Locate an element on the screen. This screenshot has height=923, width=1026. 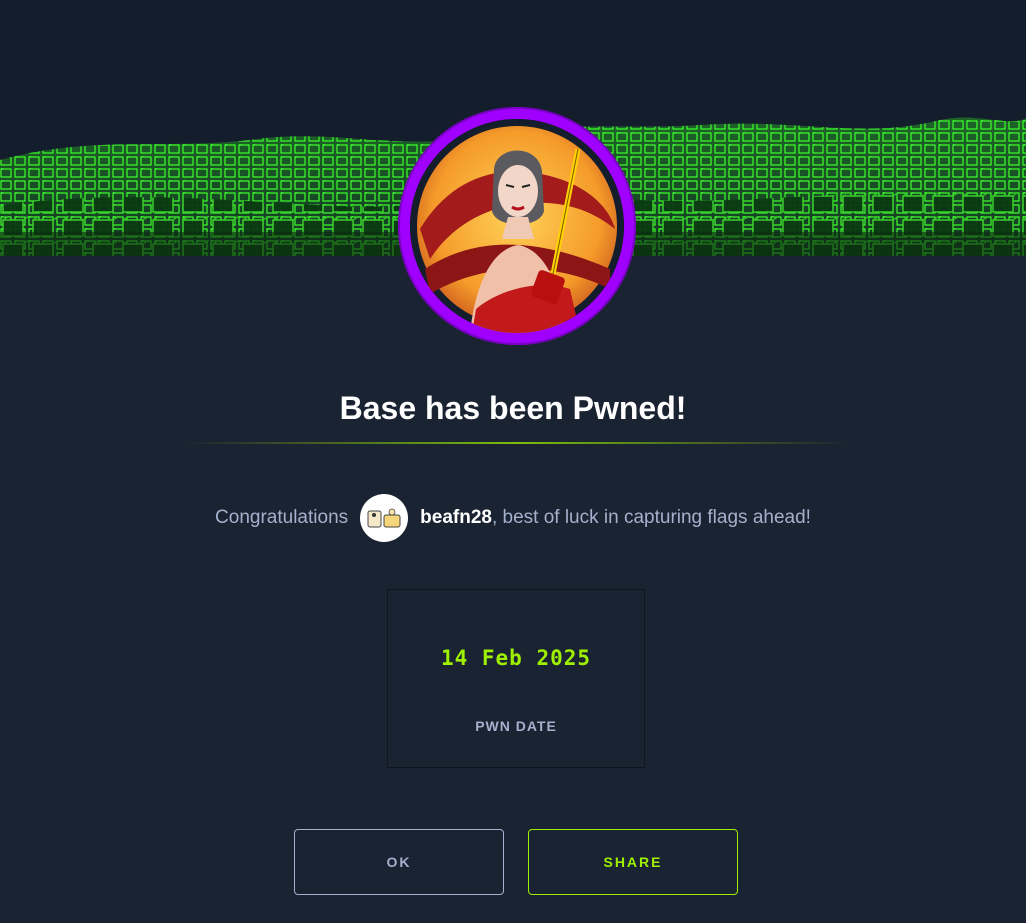
username-link: beafn28 is located at coordinates (456, 518).